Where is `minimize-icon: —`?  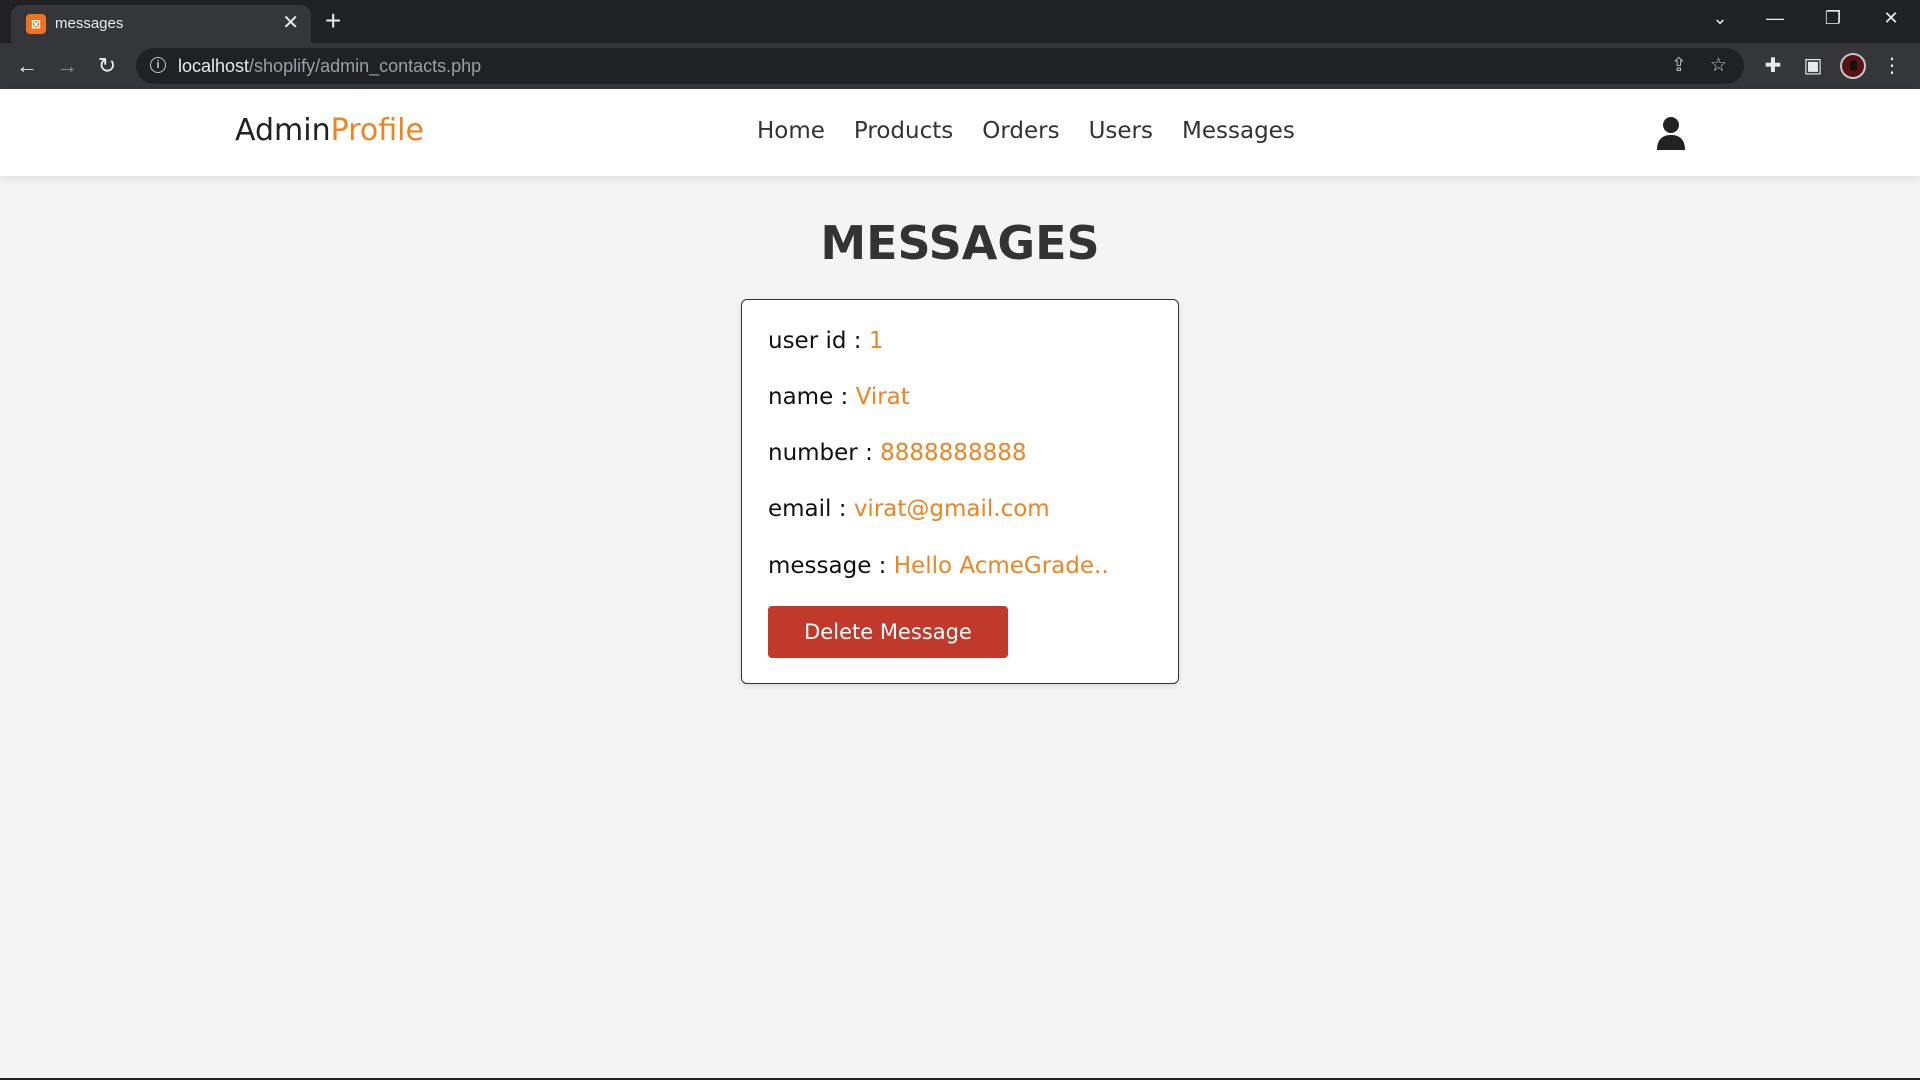 minimize-icon: — is located at coordinates (1775, 18).